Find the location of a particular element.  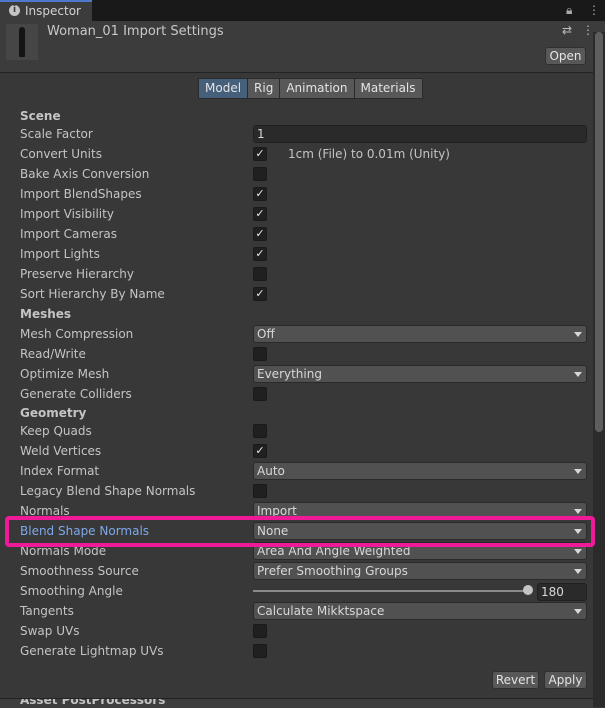

window-tab-bar: i Inspector 🔒︎ ⋮ is located at coordinates (302, 10).